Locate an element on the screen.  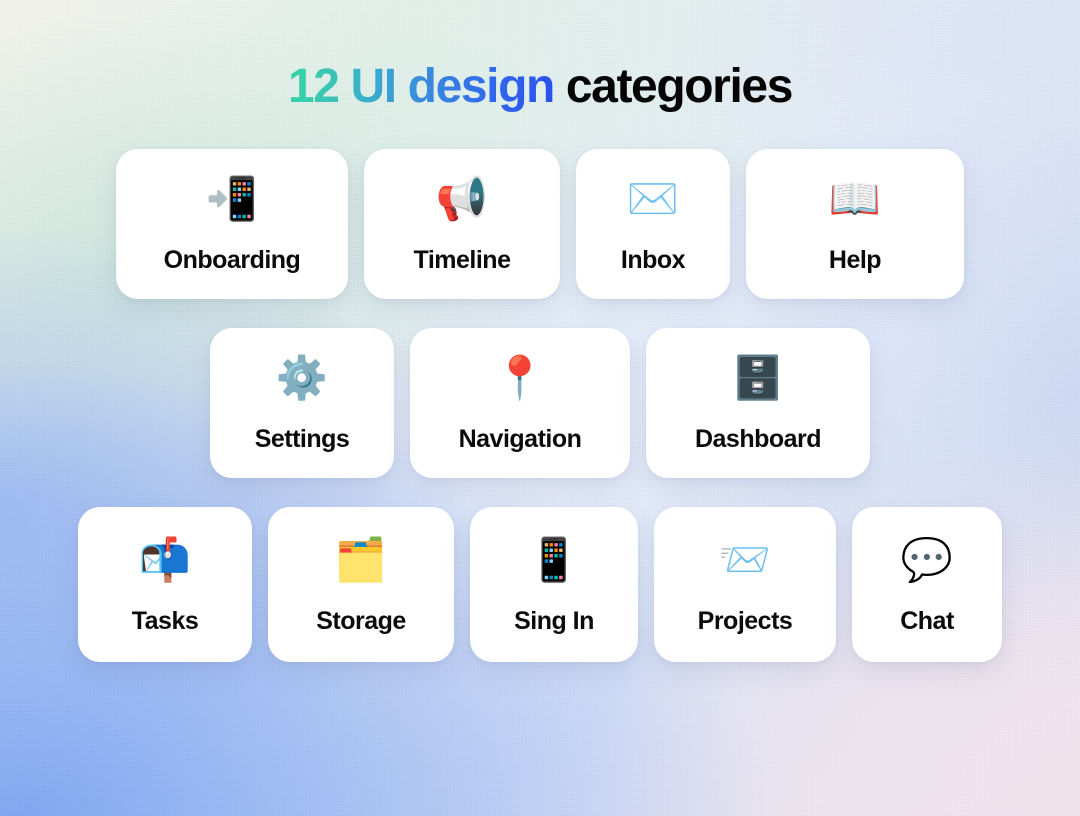
incoming-envelope-icon: 📨 is located at coordinates (745, 559).